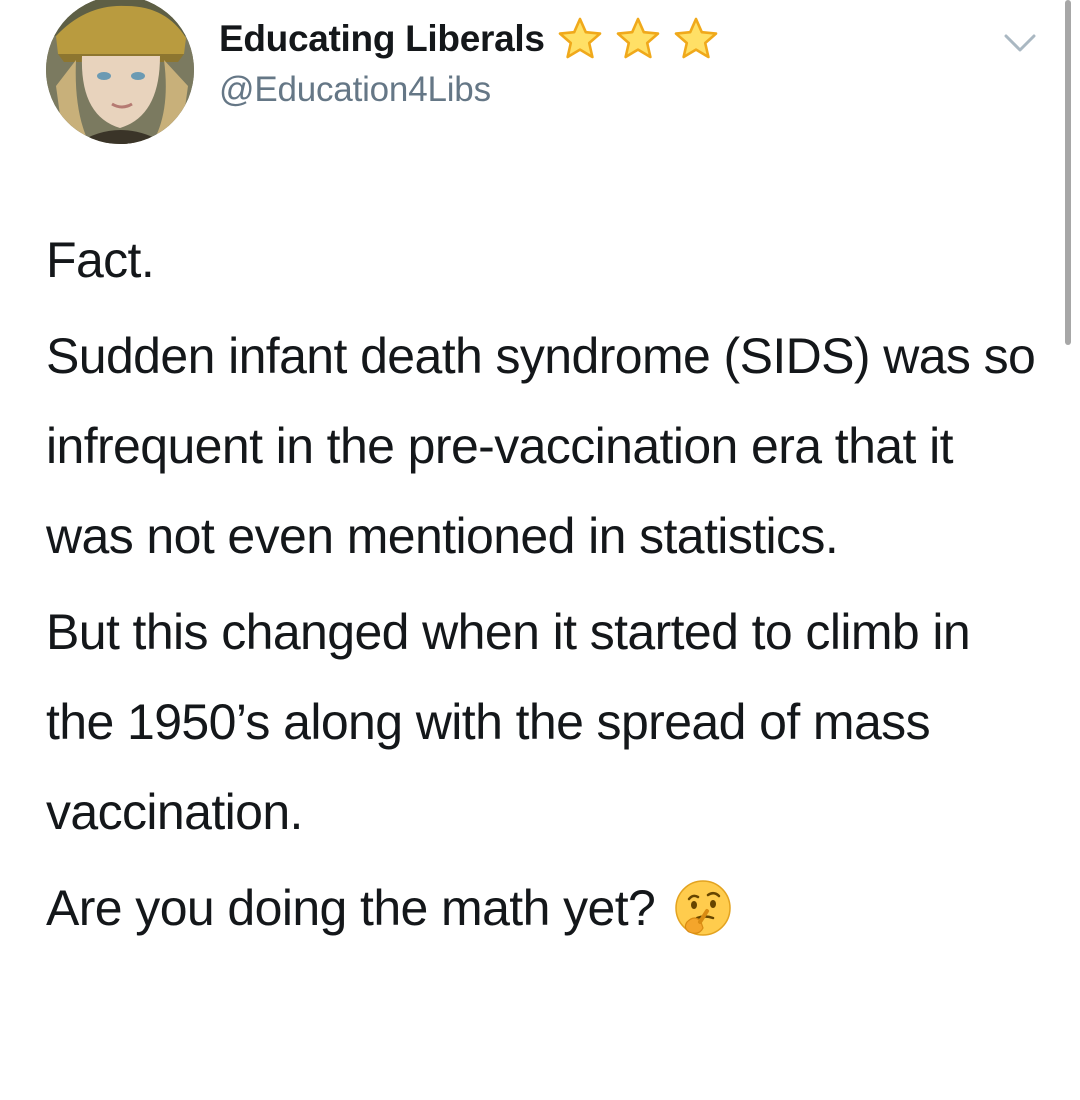  Describe the element at coordinates (351, 908) in the screenshot. I see `tweet-paragraph: Are you doing the math yet?` at that location.